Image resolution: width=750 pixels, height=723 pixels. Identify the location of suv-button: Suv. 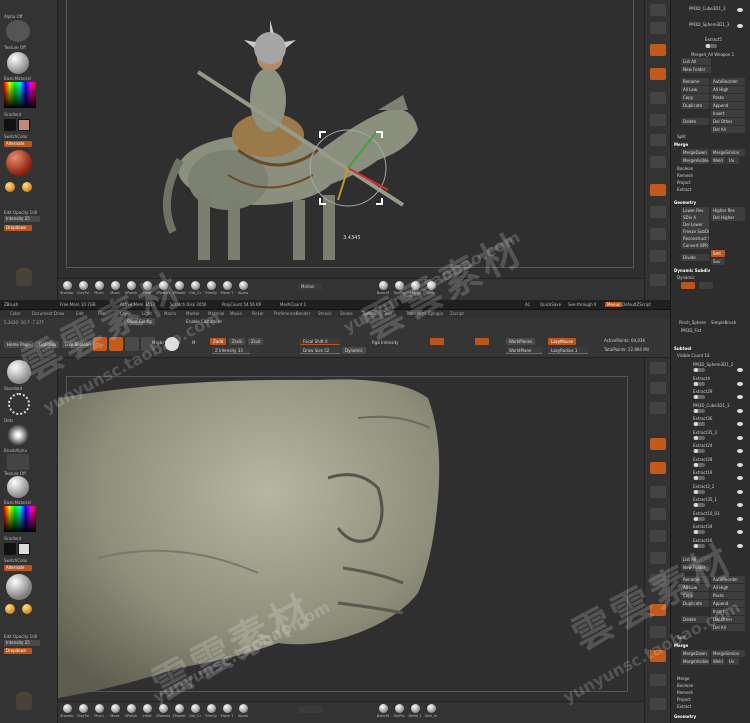
(718, 261).